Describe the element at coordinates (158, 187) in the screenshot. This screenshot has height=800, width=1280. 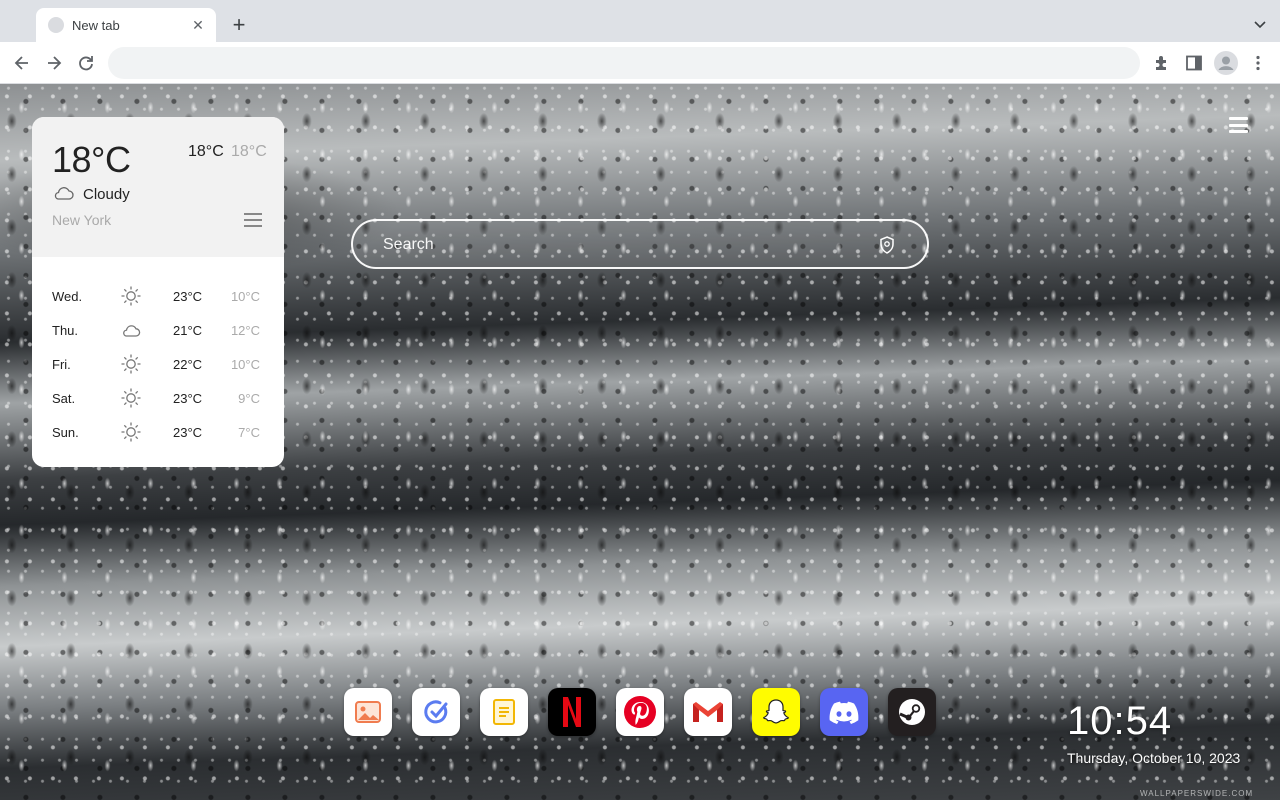
I see `weather-current: 18°C 18°C 18°C Cloudy New York` at that location.